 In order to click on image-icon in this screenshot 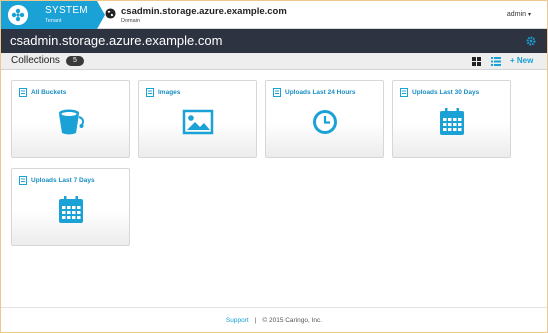, I will do `click(198, 122)`.